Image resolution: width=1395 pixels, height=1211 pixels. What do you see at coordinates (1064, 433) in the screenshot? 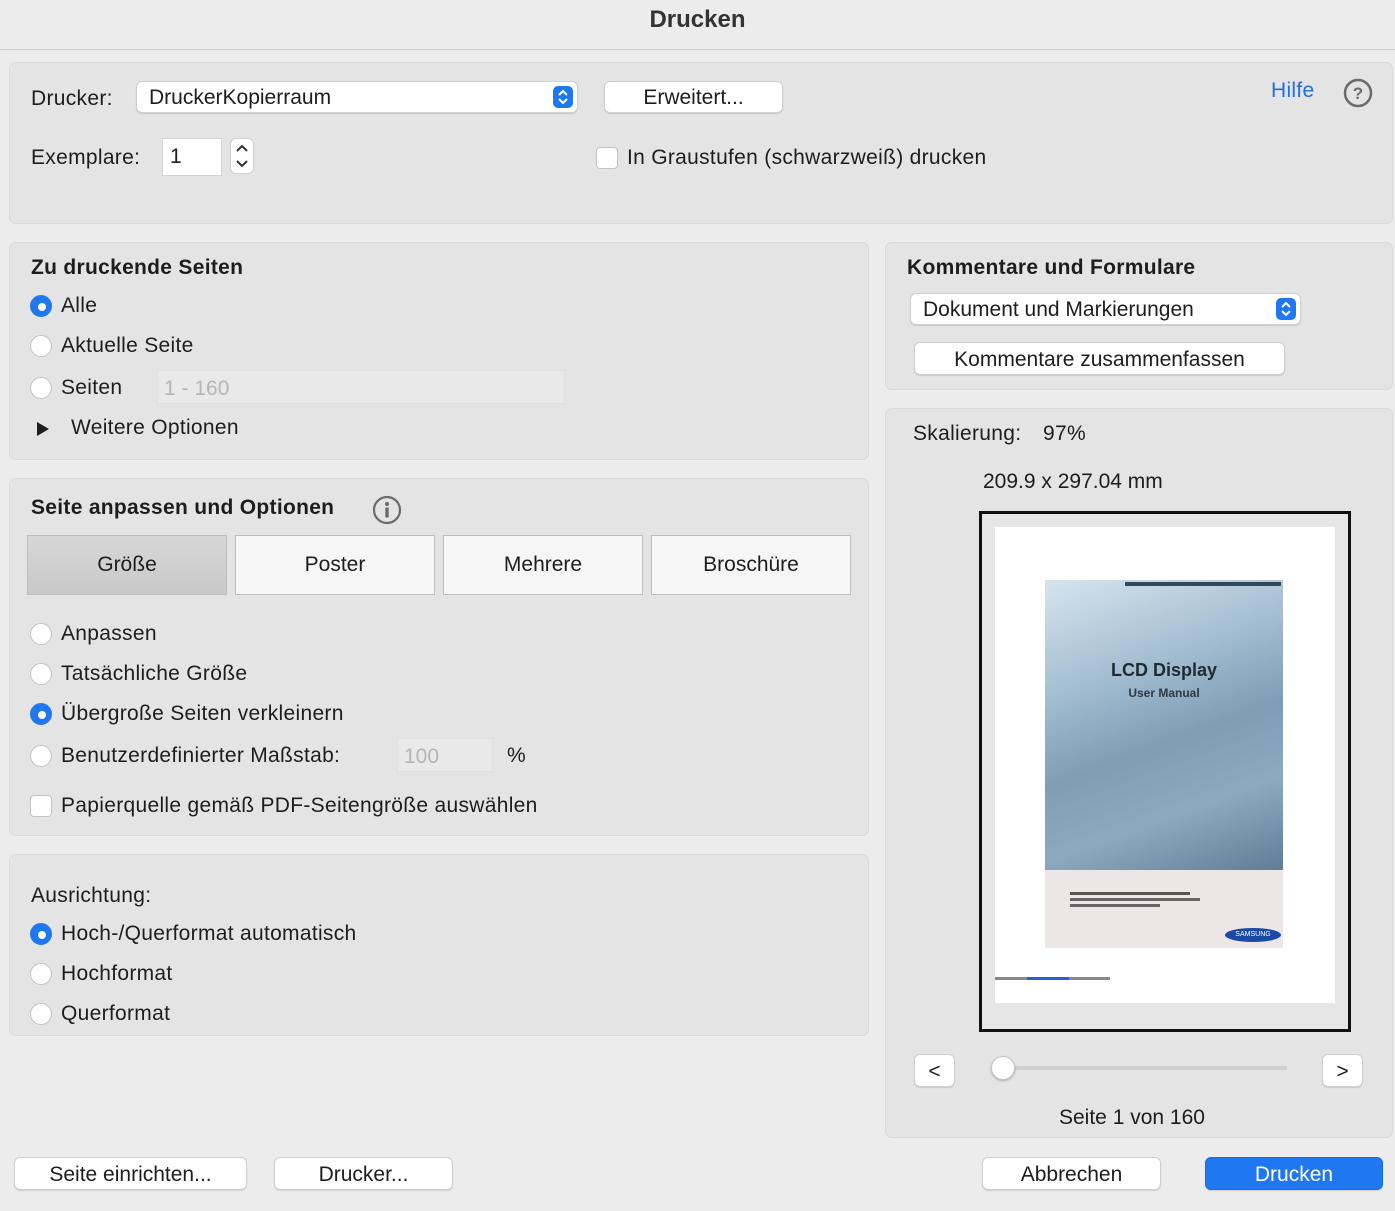
I see `scaling-value: 97%` at bounding box center [1064, 433].